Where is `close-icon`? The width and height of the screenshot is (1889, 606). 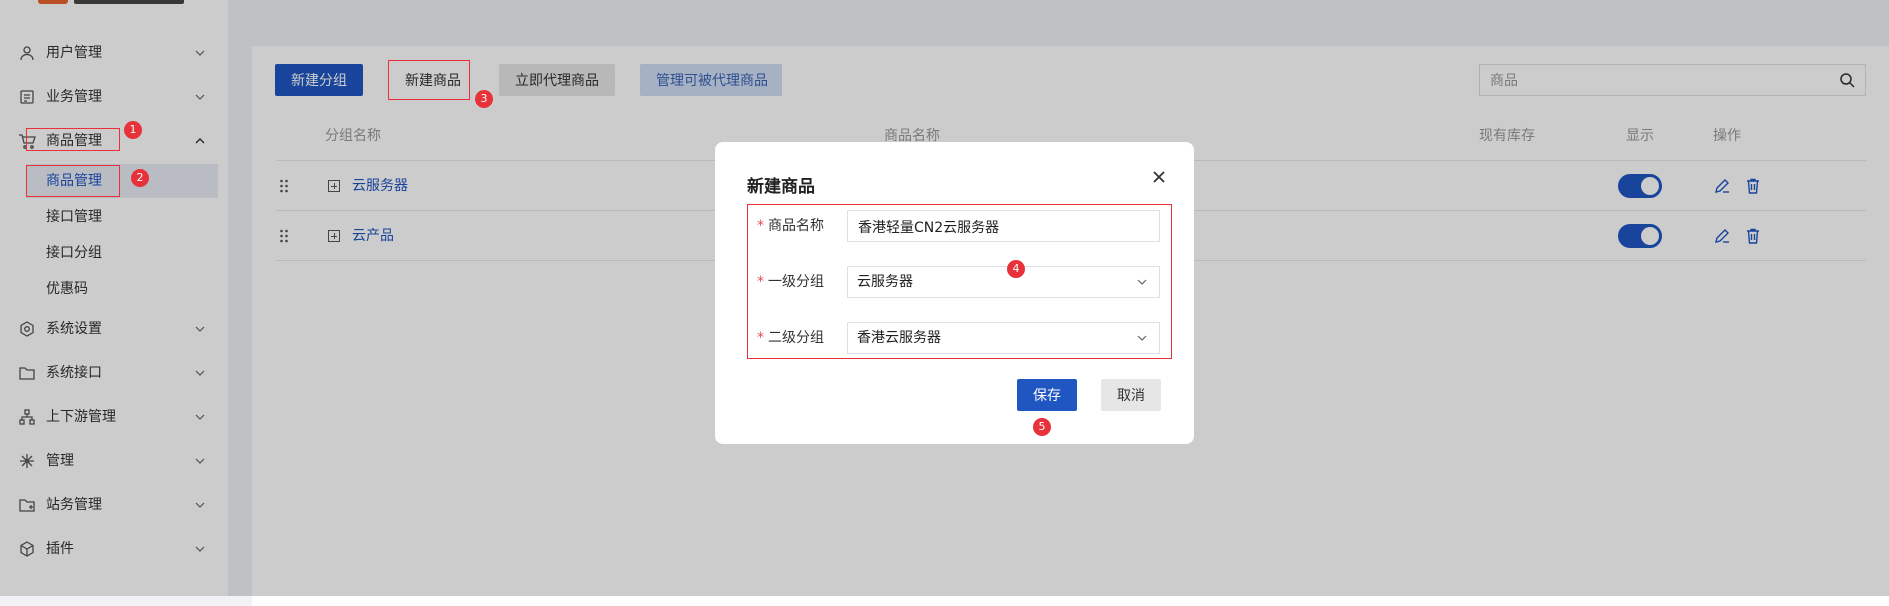
close-icon is located at coordinates (1159, 177).